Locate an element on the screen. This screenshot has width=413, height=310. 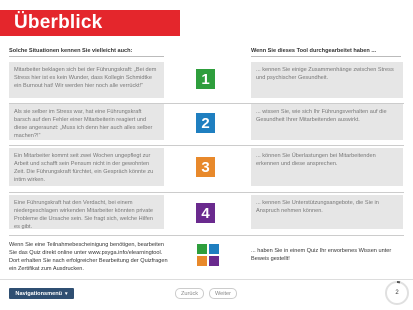
module-1-button: 1 is located at coordinates (205, 79).